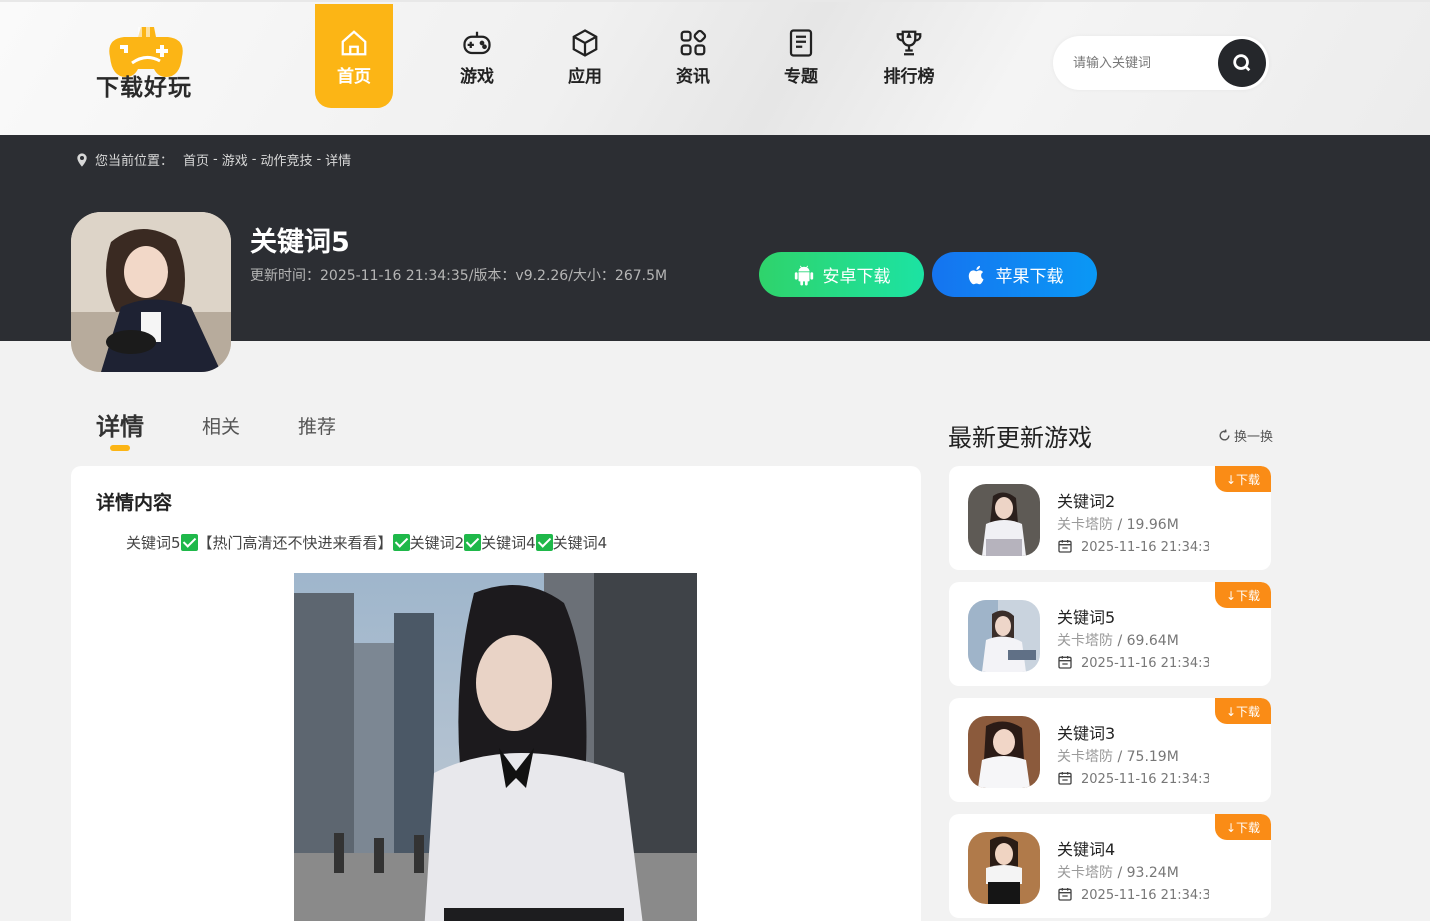 The height and width of the screenshot is (921, 1430). I want to click on trophy-icon, so click(909, 43).